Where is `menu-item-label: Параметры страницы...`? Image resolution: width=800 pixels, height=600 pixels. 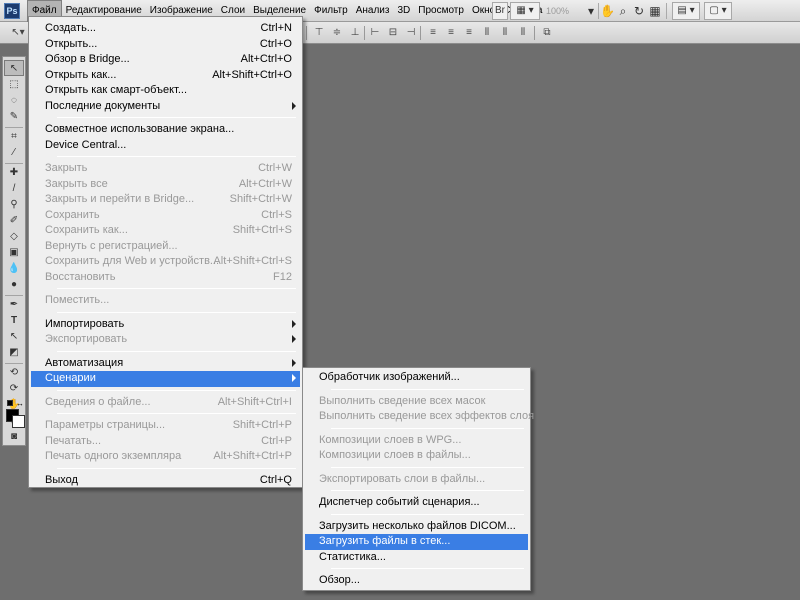 menu-item-label: Параметры страницы... is located at coordinates (105, 425).